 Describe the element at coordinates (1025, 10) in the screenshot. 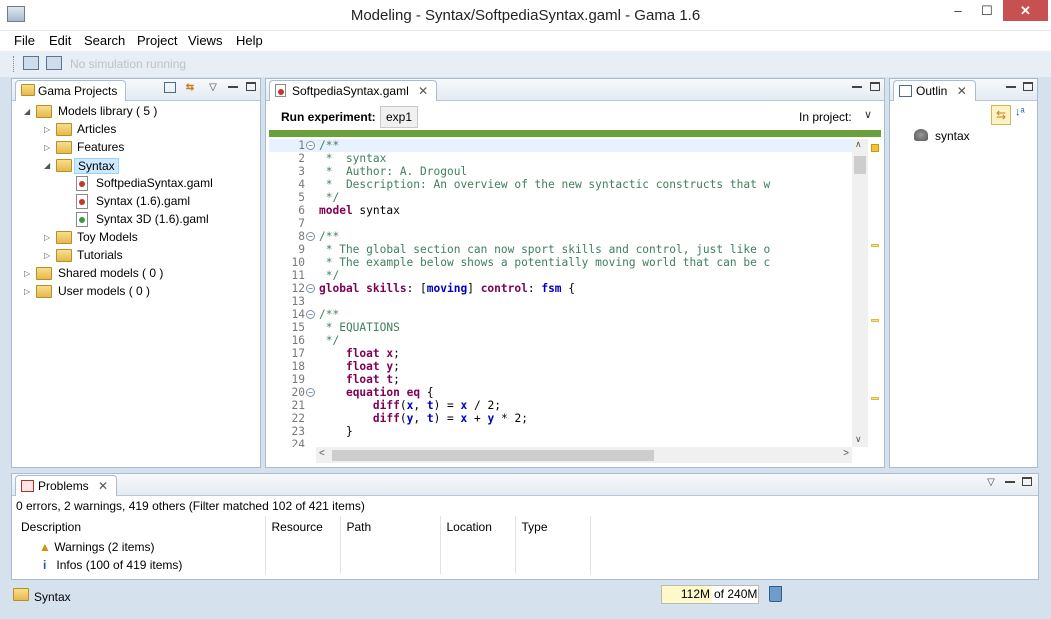

I see `close-button: ✕` at that location.